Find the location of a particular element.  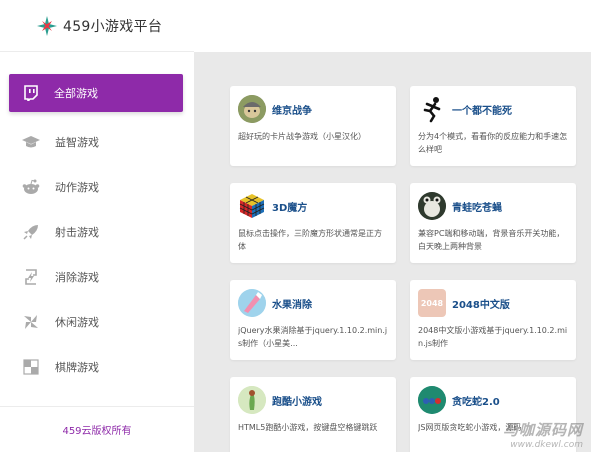

pinwheel-icon is located at coordinates (31, 322).